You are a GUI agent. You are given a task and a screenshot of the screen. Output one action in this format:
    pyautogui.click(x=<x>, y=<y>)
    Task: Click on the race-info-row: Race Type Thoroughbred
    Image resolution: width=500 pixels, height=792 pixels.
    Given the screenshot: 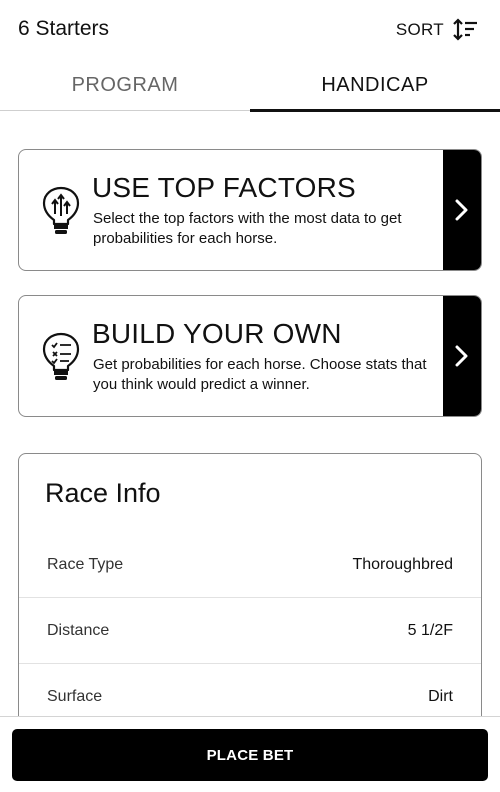 What is the action you would take?
    pyautogui.click(x=250, y=565)
    